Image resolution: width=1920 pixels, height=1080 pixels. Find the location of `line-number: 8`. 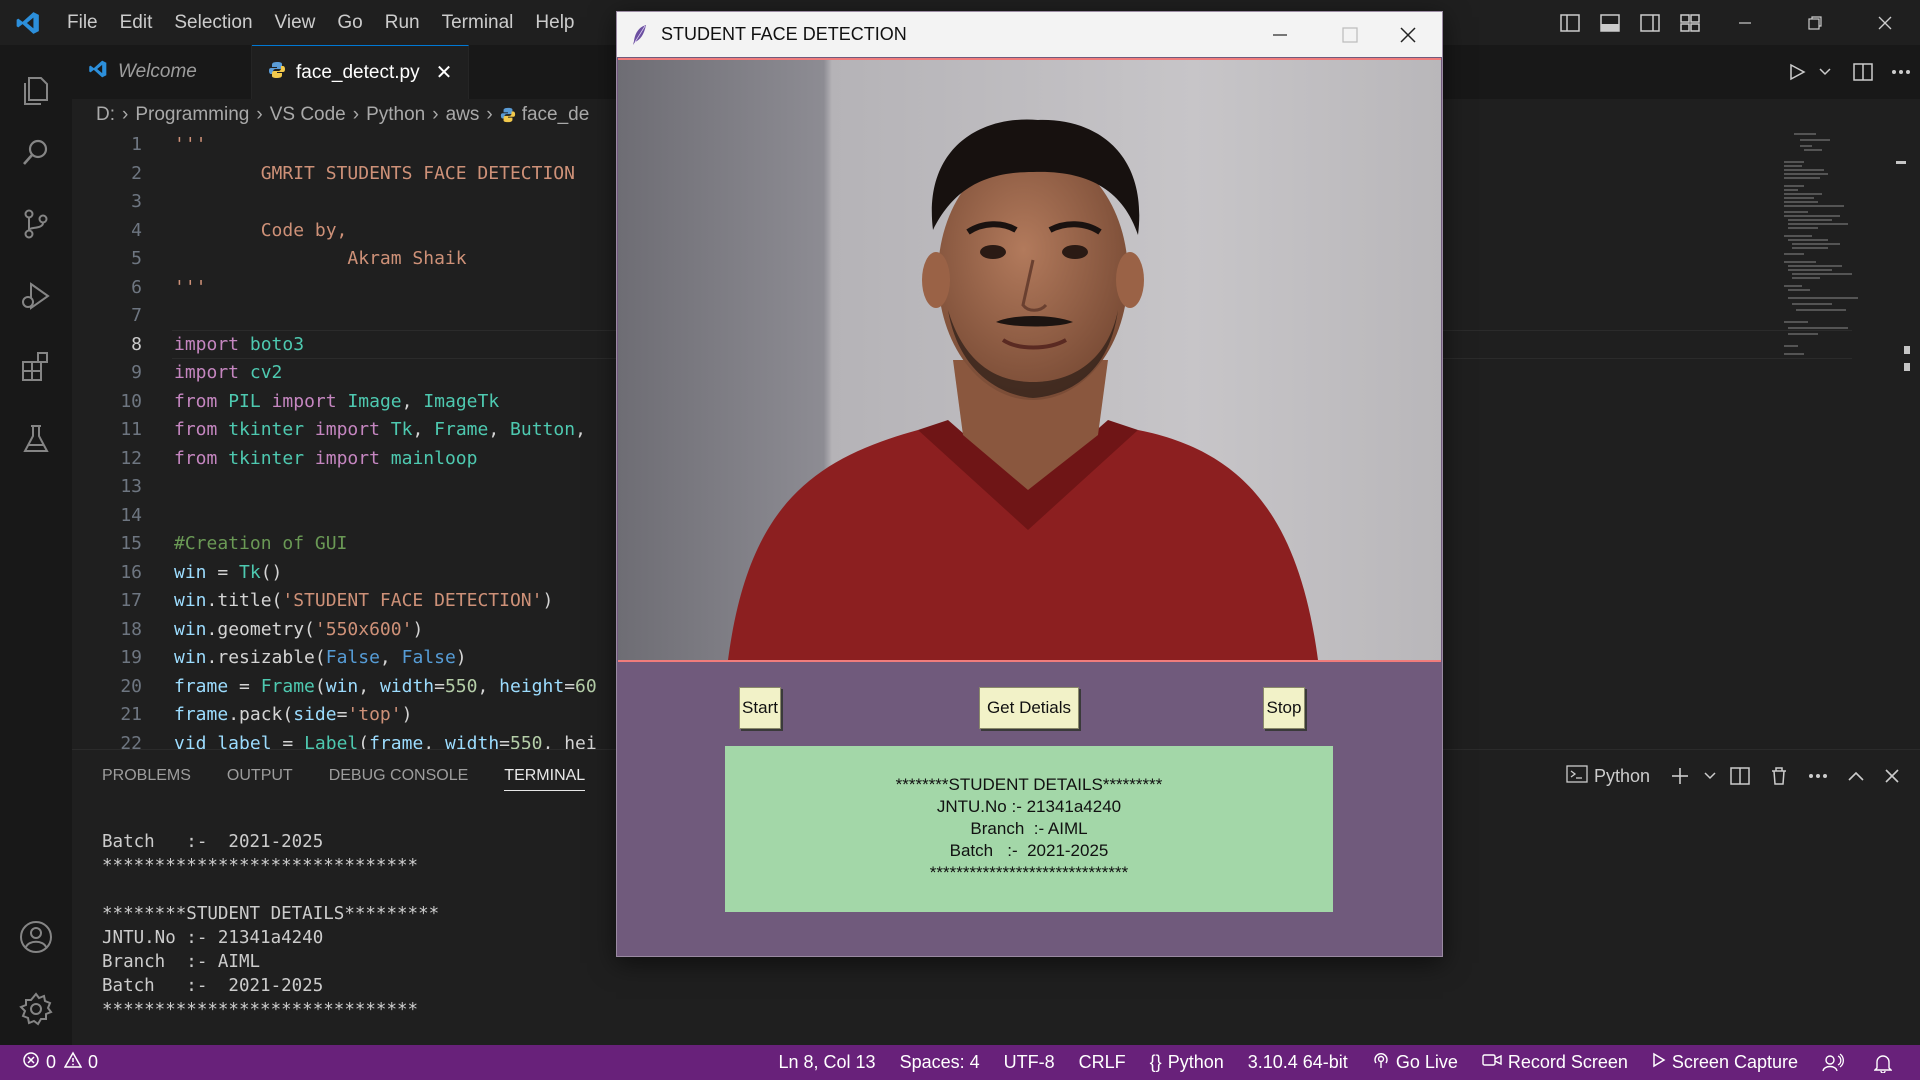

line-number: 8 is located at coordinates (136, 344).